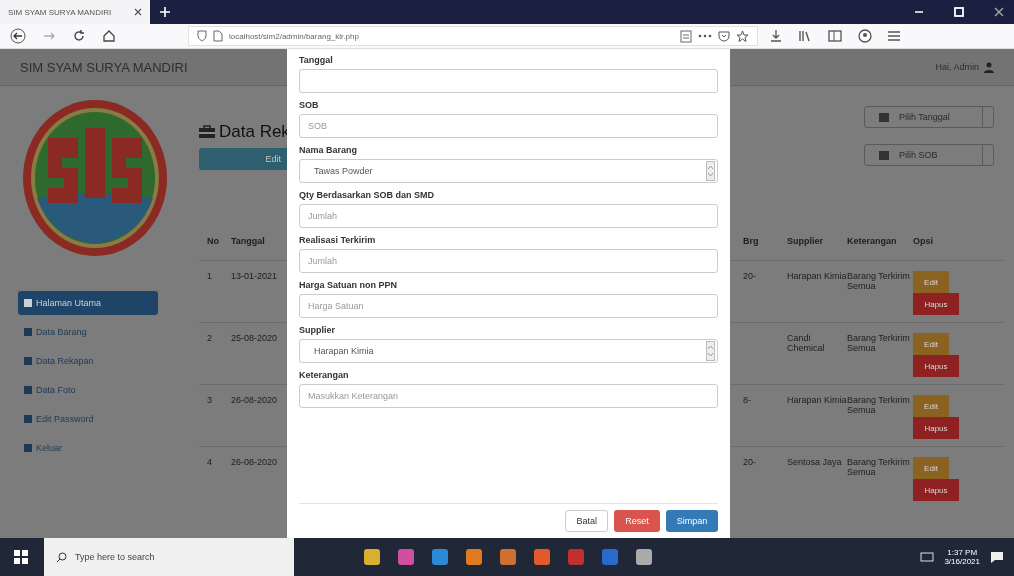 The image size is (1014, 576). I want to click on reset-button: Reset, so click(637, 521).